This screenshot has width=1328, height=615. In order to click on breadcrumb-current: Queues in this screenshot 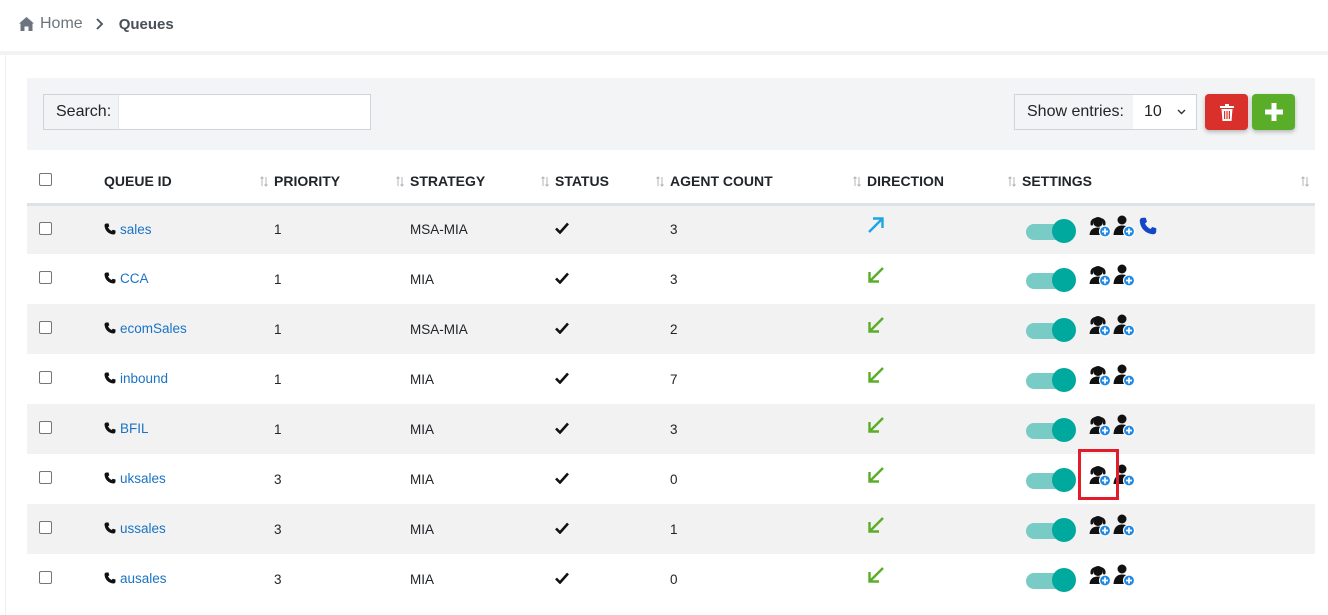, I will do `click(146, 24)`.